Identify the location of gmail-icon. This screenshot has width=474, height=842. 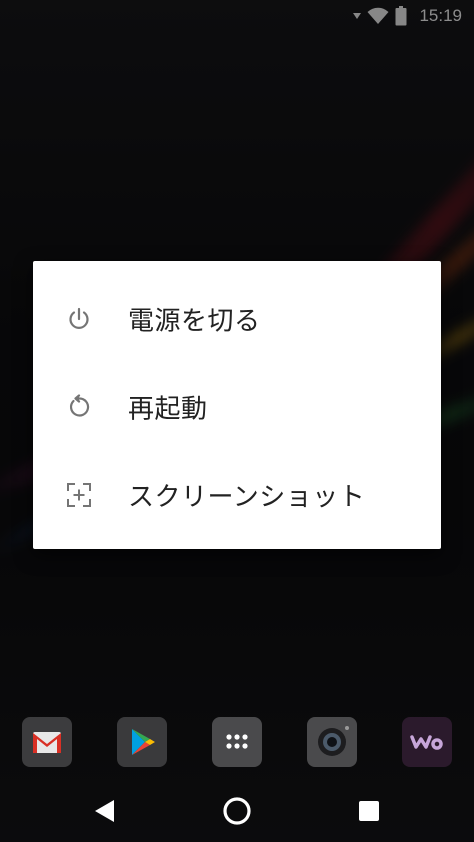
(47, 742).